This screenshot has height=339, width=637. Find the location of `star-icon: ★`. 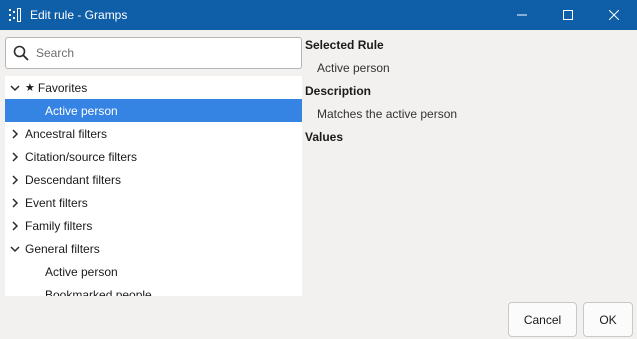

star-icon: ★ is located at coordinates (30, 88).